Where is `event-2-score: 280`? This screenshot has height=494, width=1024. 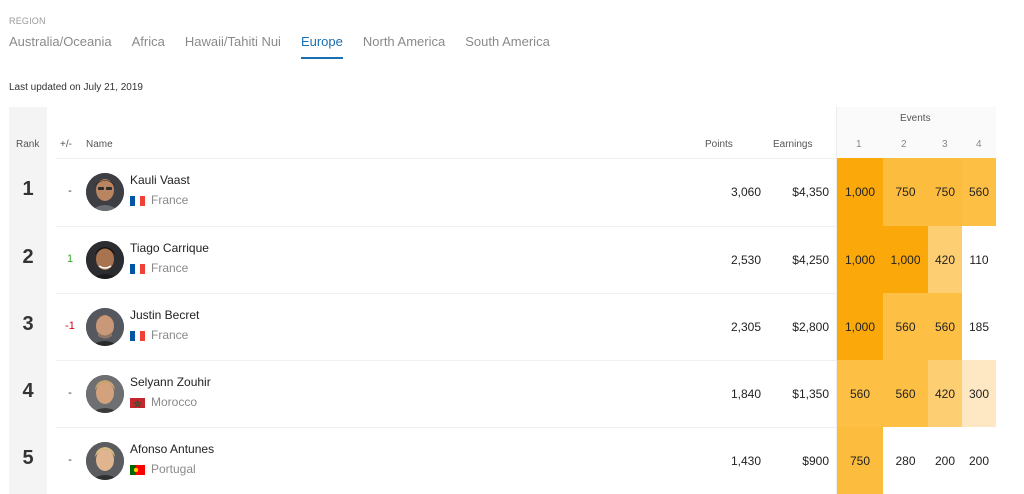
event-2-score: 280 is located at coordinates (905, 460).